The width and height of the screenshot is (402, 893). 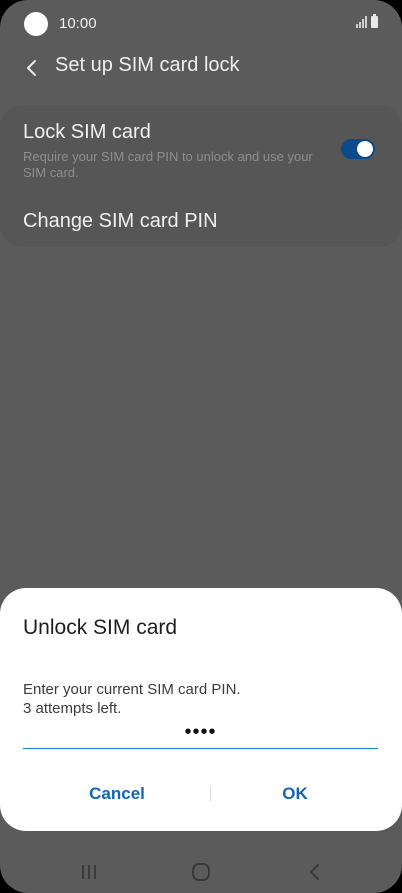 What do you see at coordinates (78, 23) in the screenshot?
I see `status-time: 10:00` at bounding box center [78, 23].